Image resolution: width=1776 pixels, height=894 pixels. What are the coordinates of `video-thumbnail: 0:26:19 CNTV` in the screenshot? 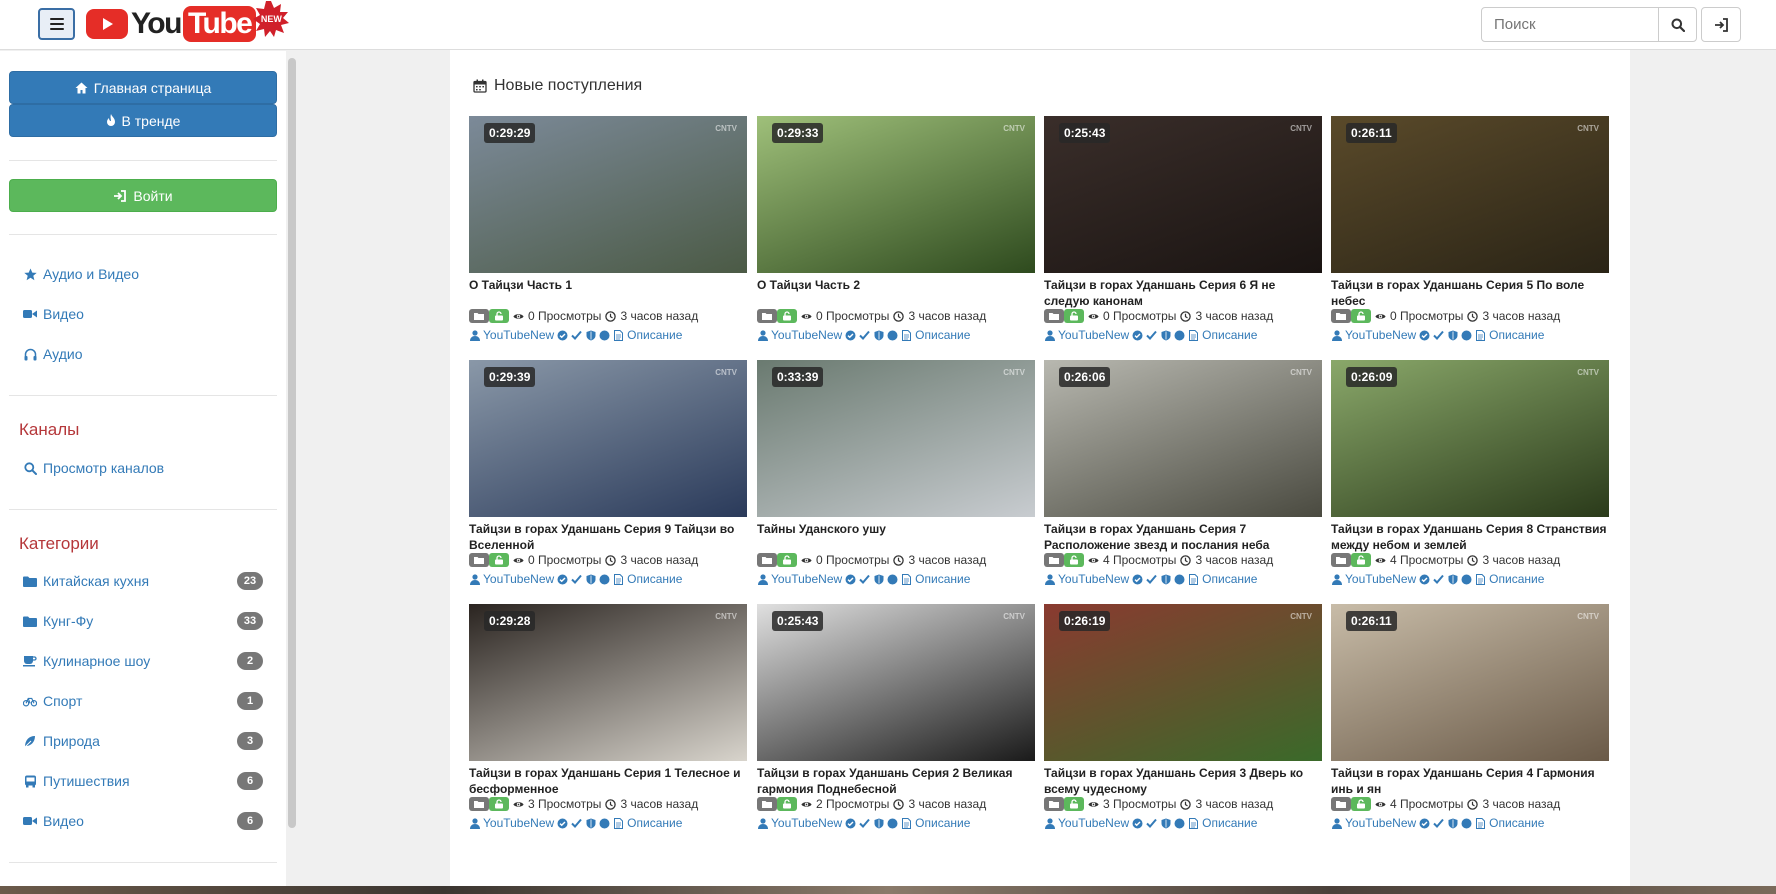 It's located at (1183, 682).